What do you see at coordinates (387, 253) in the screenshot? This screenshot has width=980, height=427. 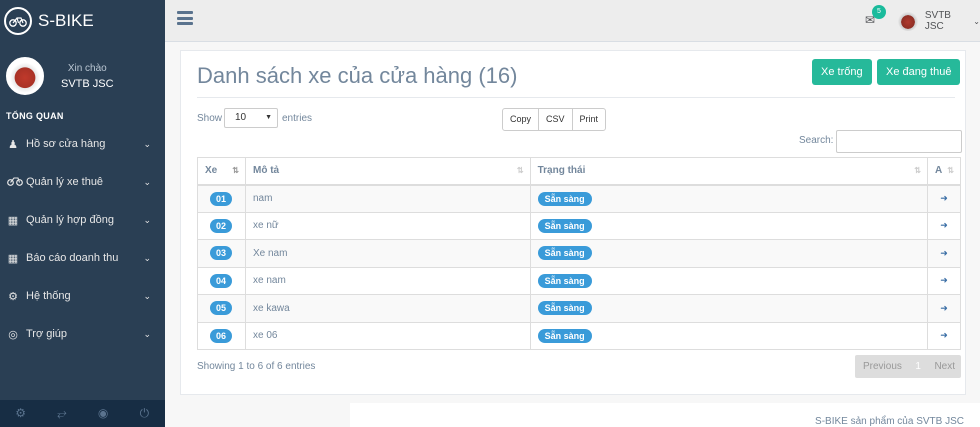 I see `bike-description: Xe nam` at bounding box center [387, 253].